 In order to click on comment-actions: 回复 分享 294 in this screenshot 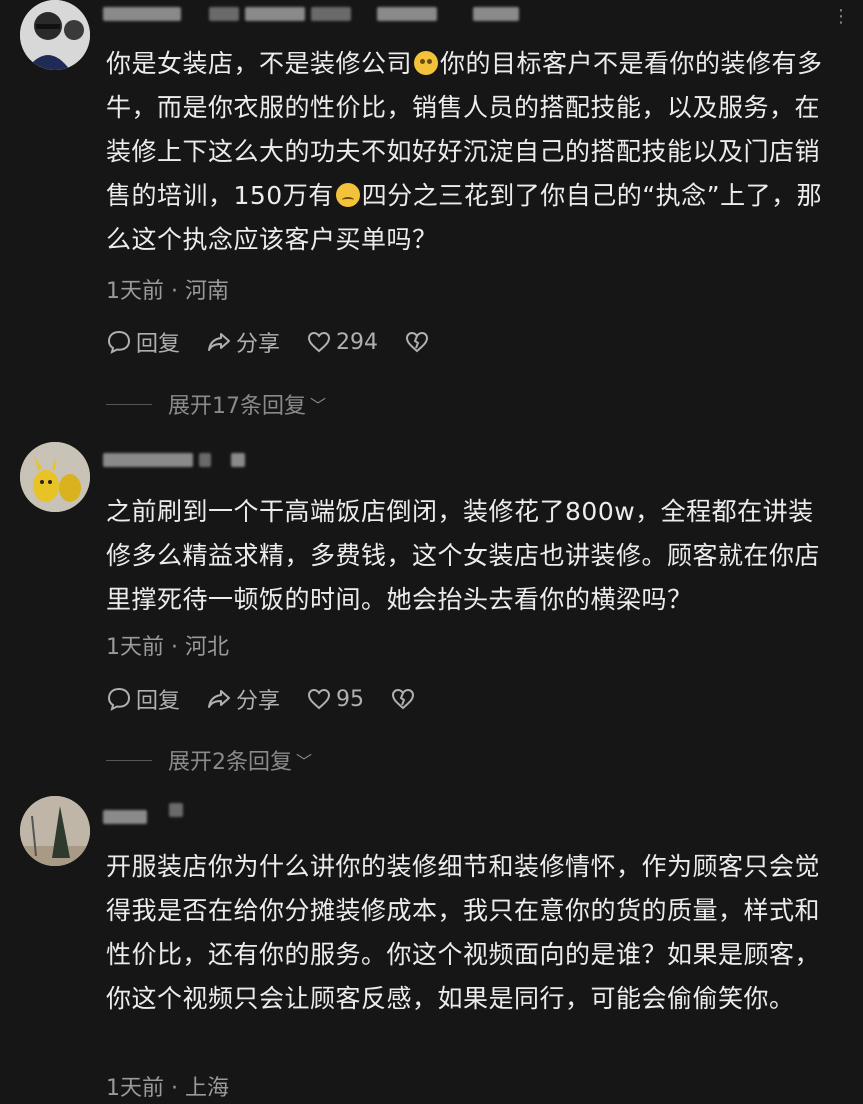, I will do `click(281, 342)`.